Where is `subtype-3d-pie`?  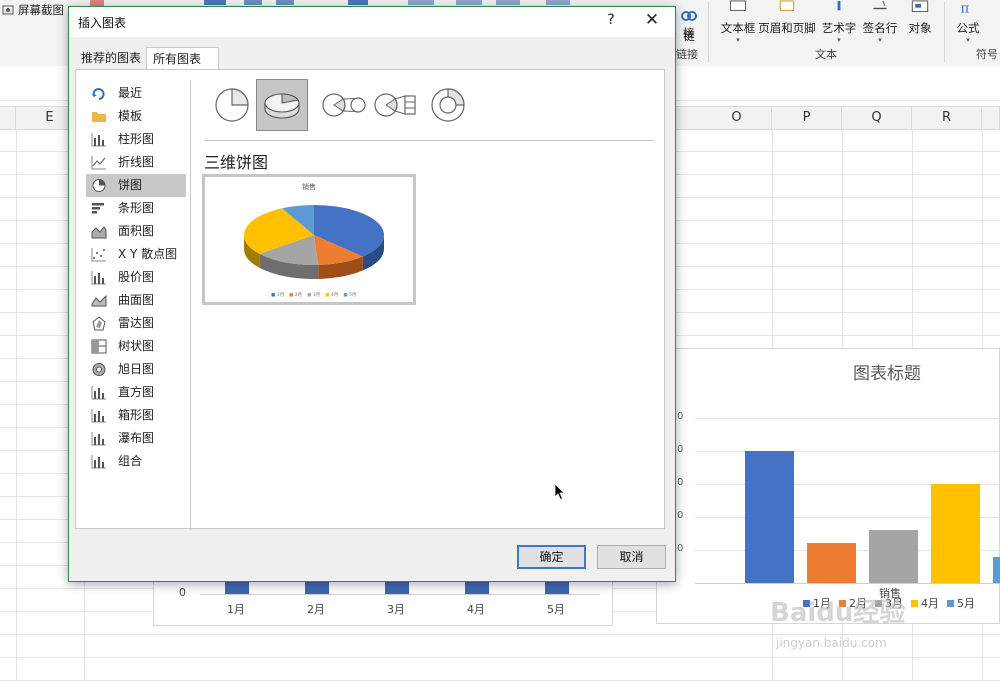
subtype-3d-pie is located at coordinates (282, 105).